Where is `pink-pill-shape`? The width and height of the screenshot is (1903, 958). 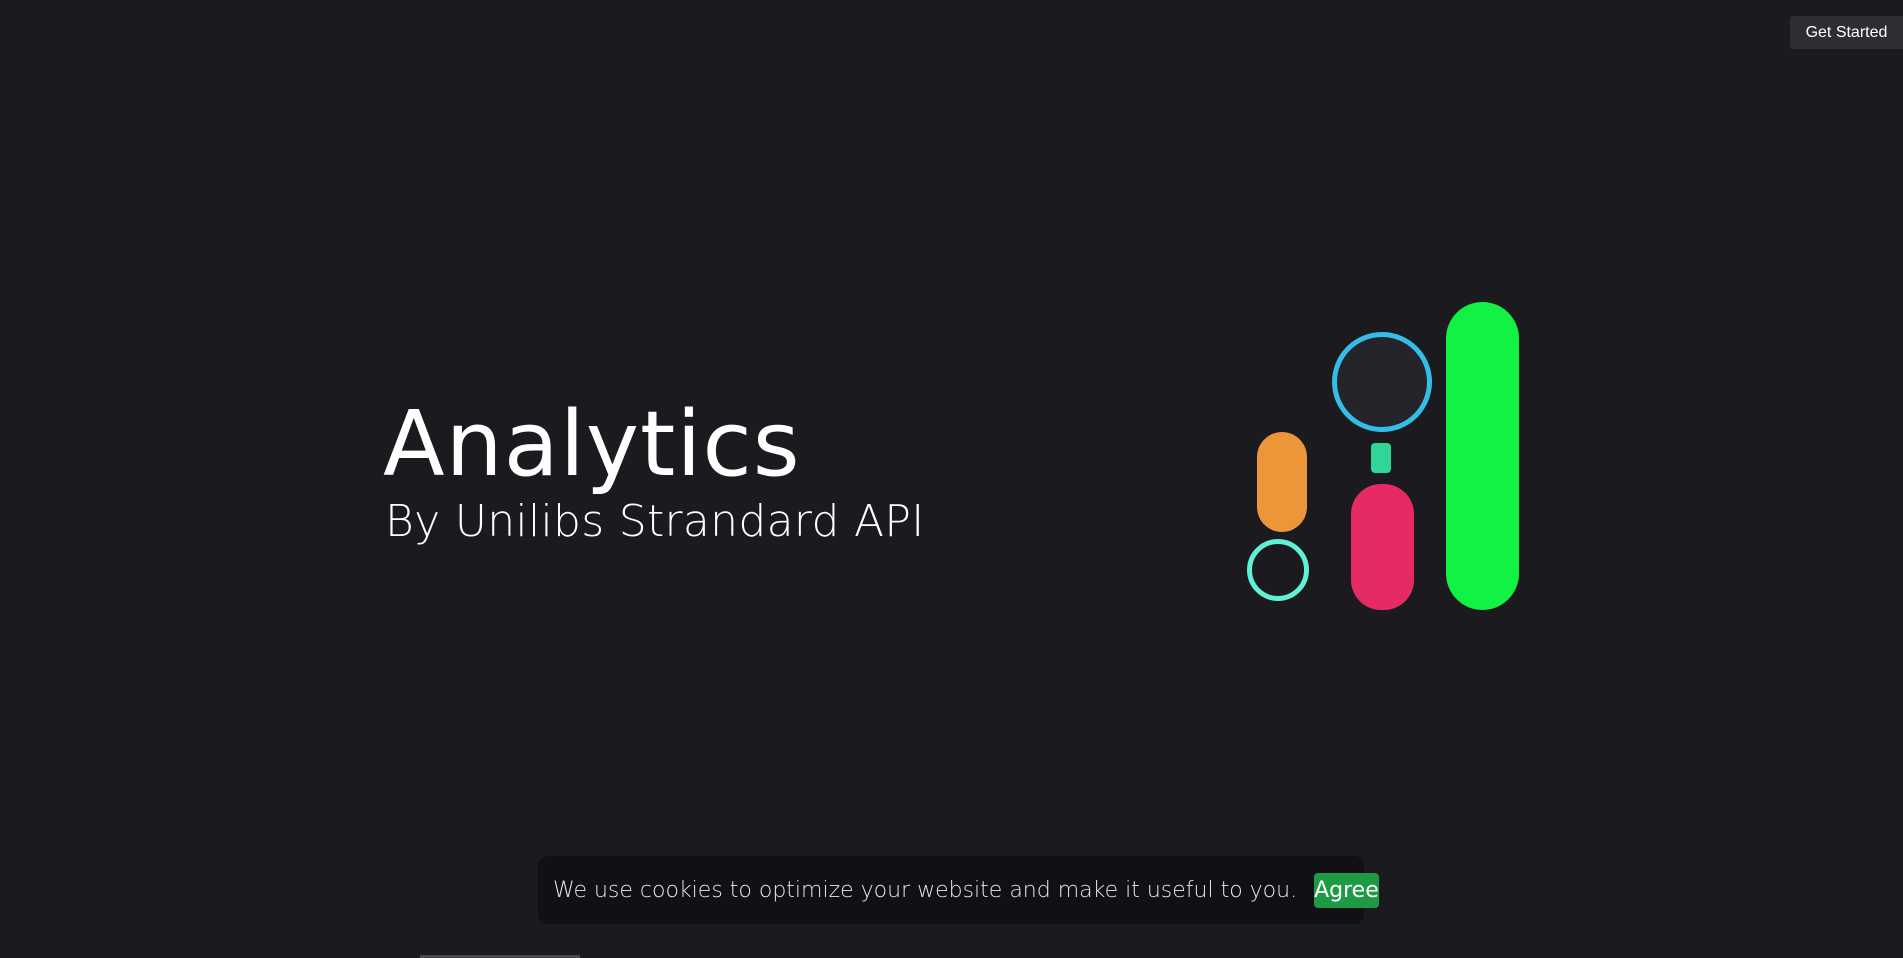 pink-pill-shape is located at coordinates (1382, 547).